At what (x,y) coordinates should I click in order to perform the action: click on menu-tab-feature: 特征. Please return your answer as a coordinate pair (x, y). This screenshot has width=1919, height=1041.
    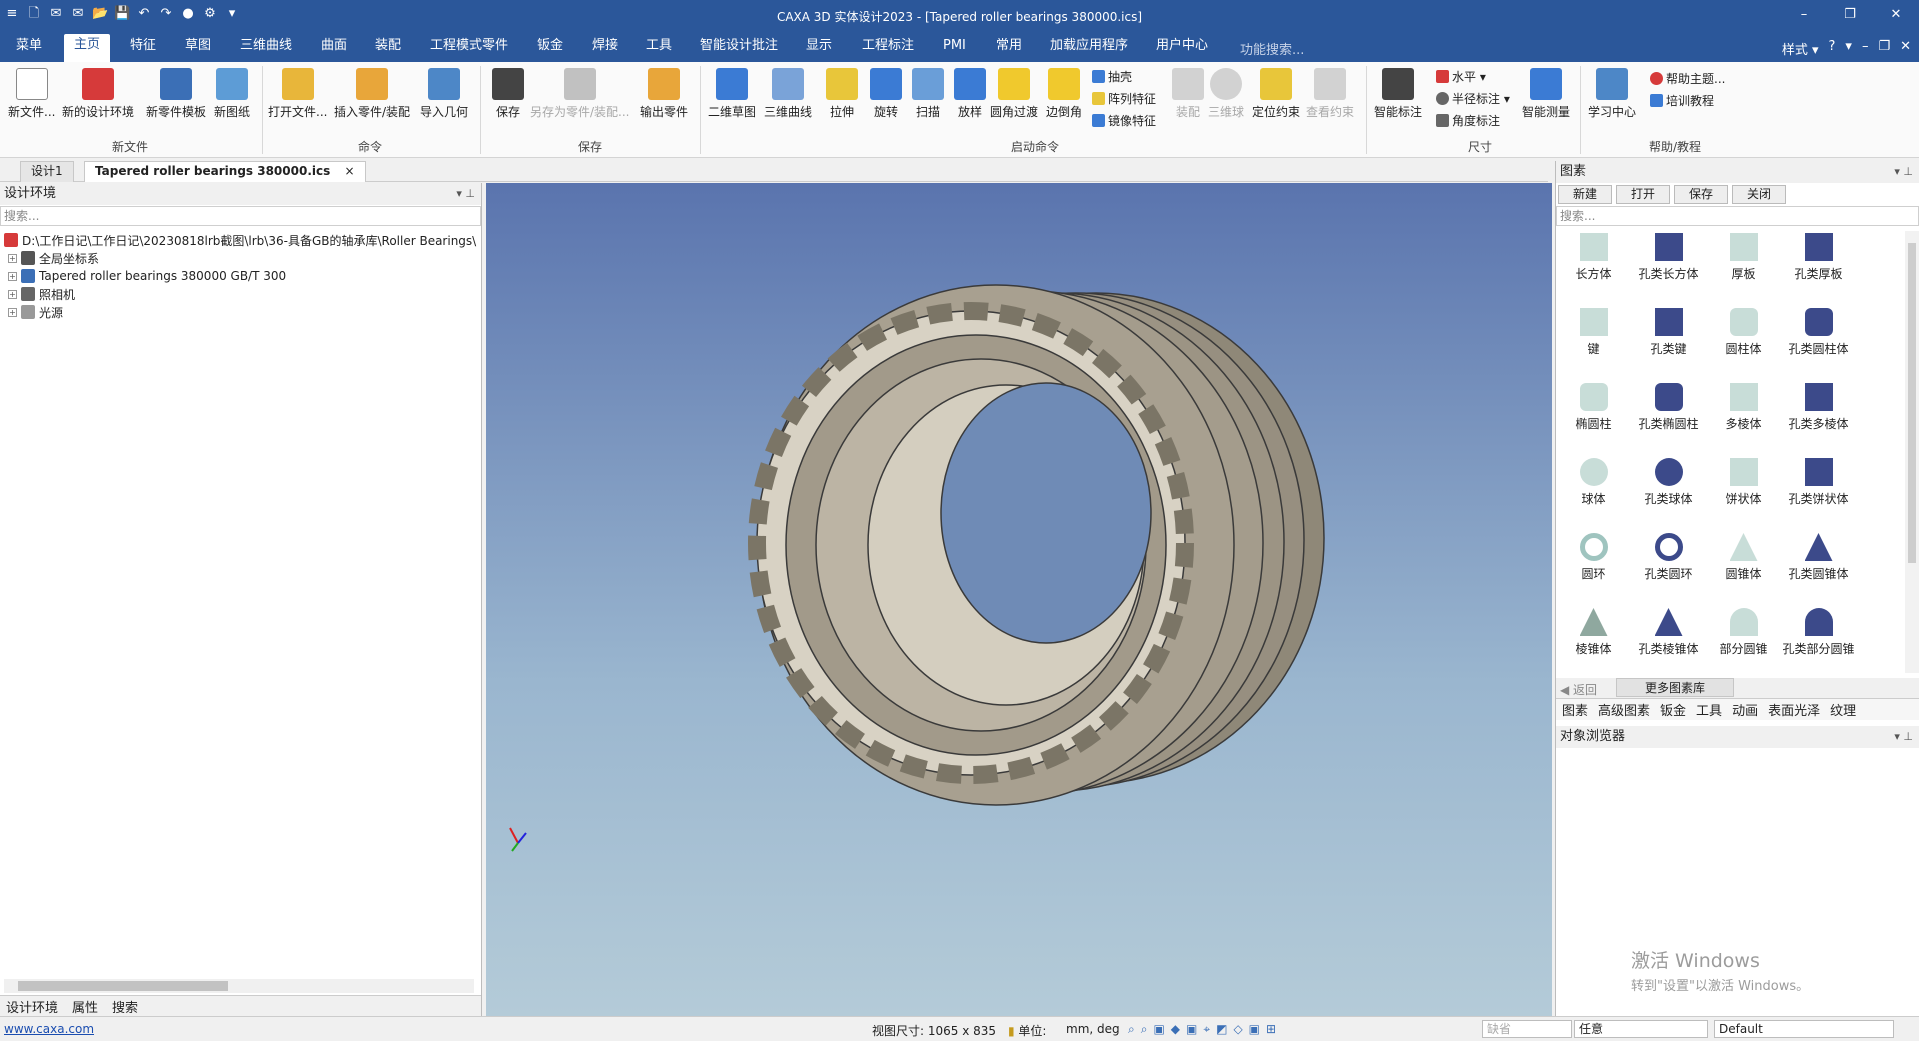
    Looking at the image, I should click on (143, 50).